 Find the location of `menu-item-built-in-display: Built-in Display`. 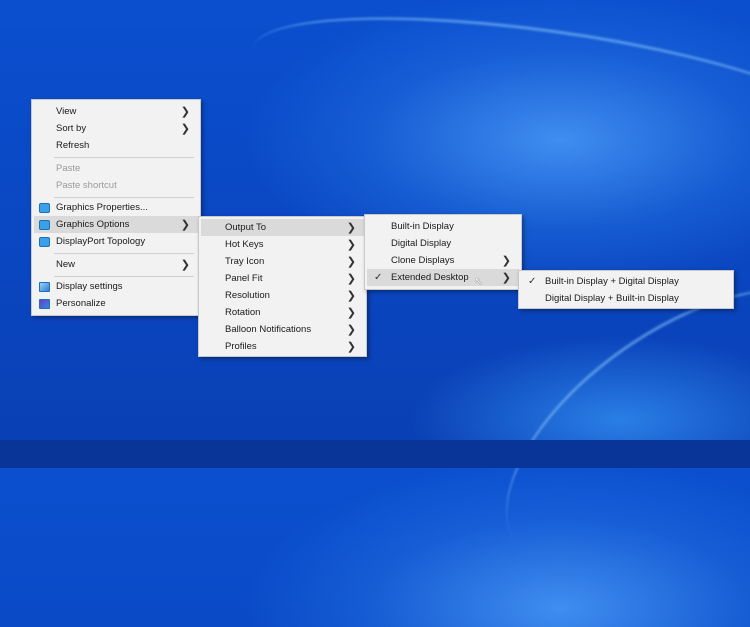

menu-item-built-in-display: Built-in Display is located at coordinates (443, 226).